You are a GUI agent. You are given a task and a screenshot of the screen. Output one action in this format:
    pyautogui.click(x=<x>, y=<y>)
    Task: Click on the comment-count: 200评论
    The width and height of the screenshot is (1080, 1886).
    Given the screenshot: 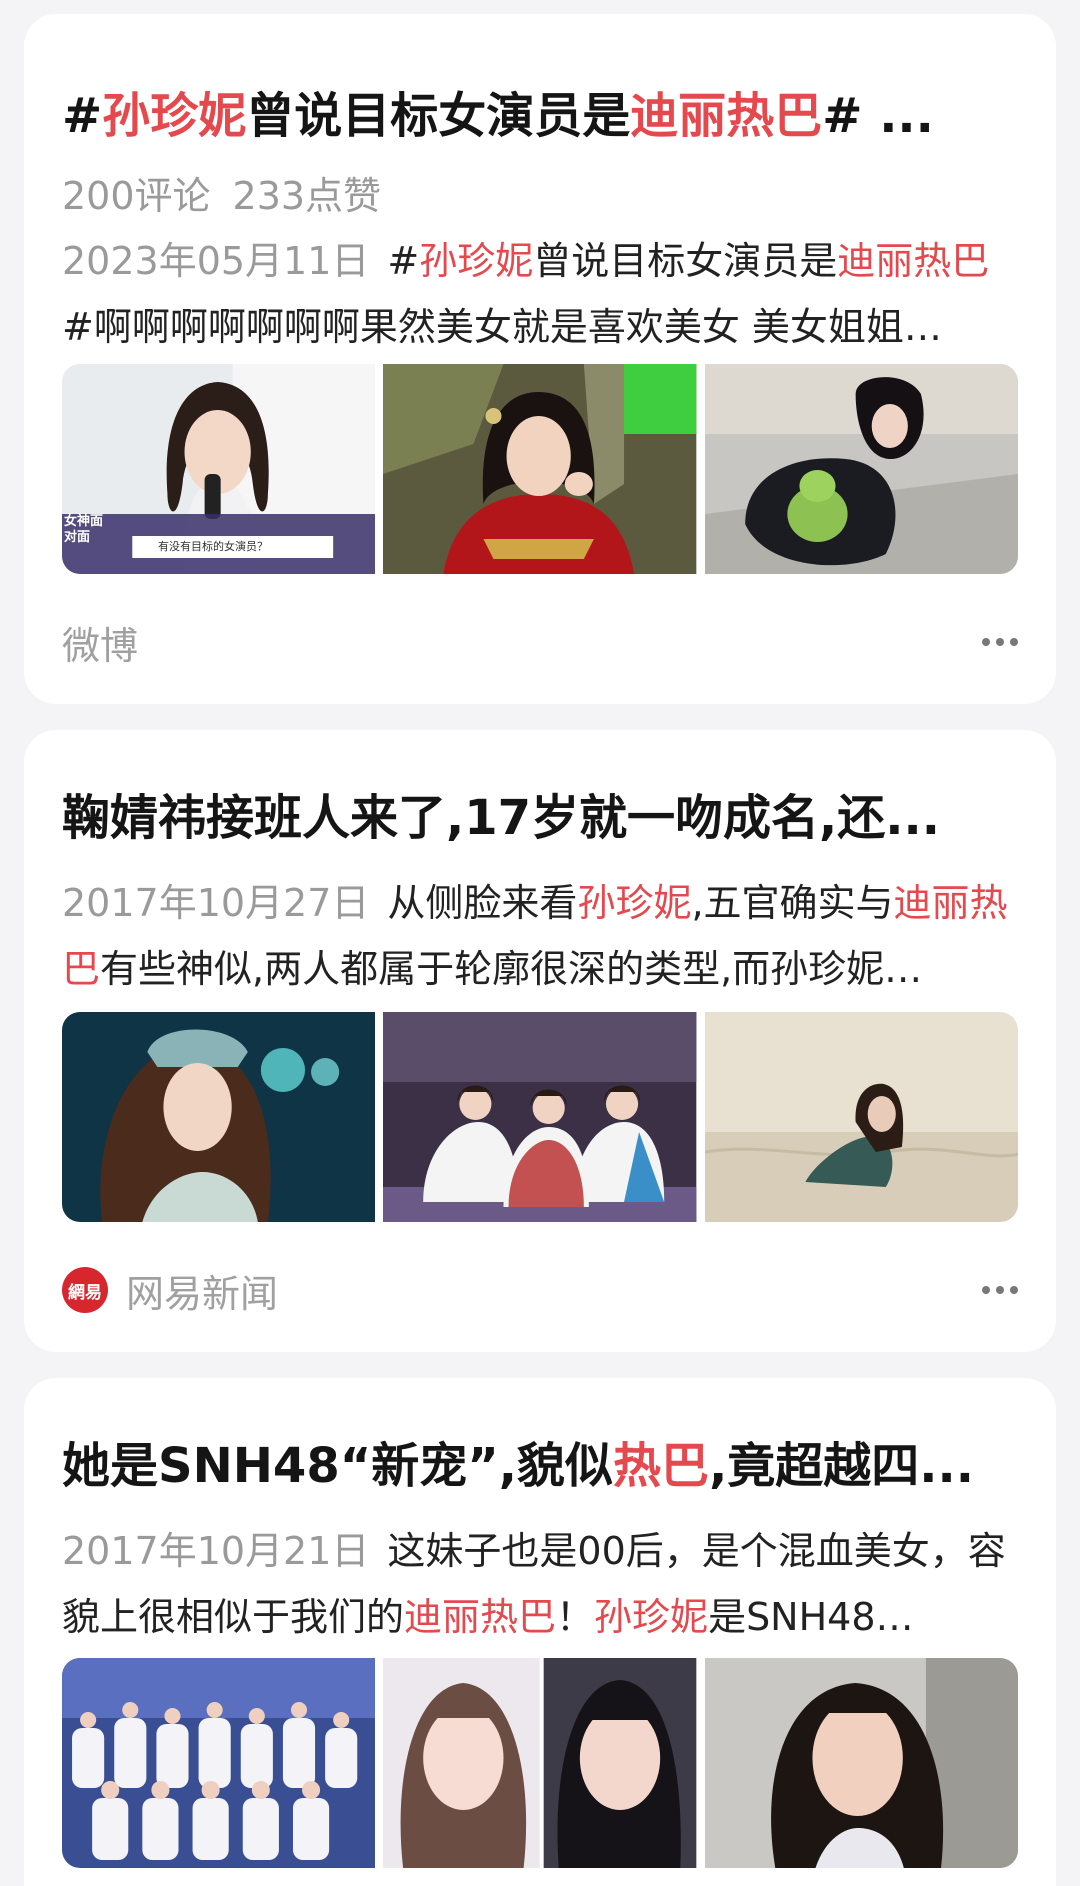 What is the action you would take?
    pyautogui.click(x=136, y=196)
    